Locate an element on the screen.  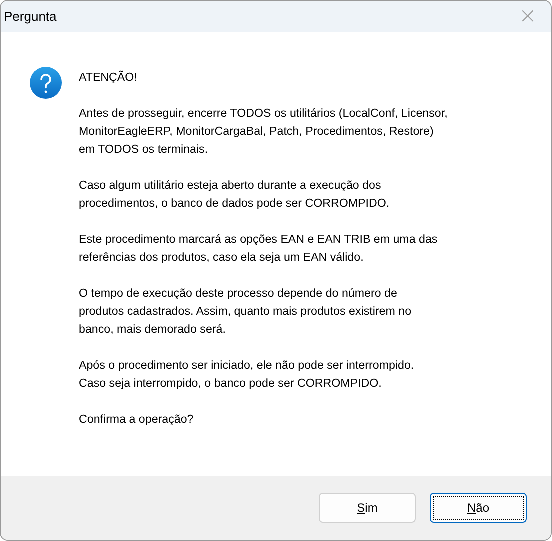
window-title: Pergunta is located at coordinates (30, 16).